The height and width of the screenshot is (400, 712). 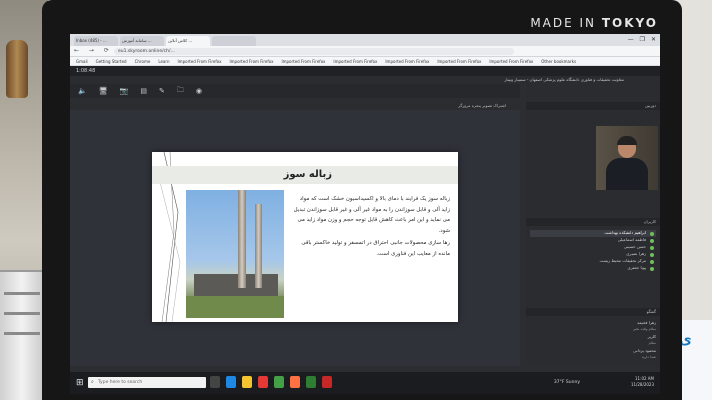 I want to click on presenter-video, so click(x=627, y=158).